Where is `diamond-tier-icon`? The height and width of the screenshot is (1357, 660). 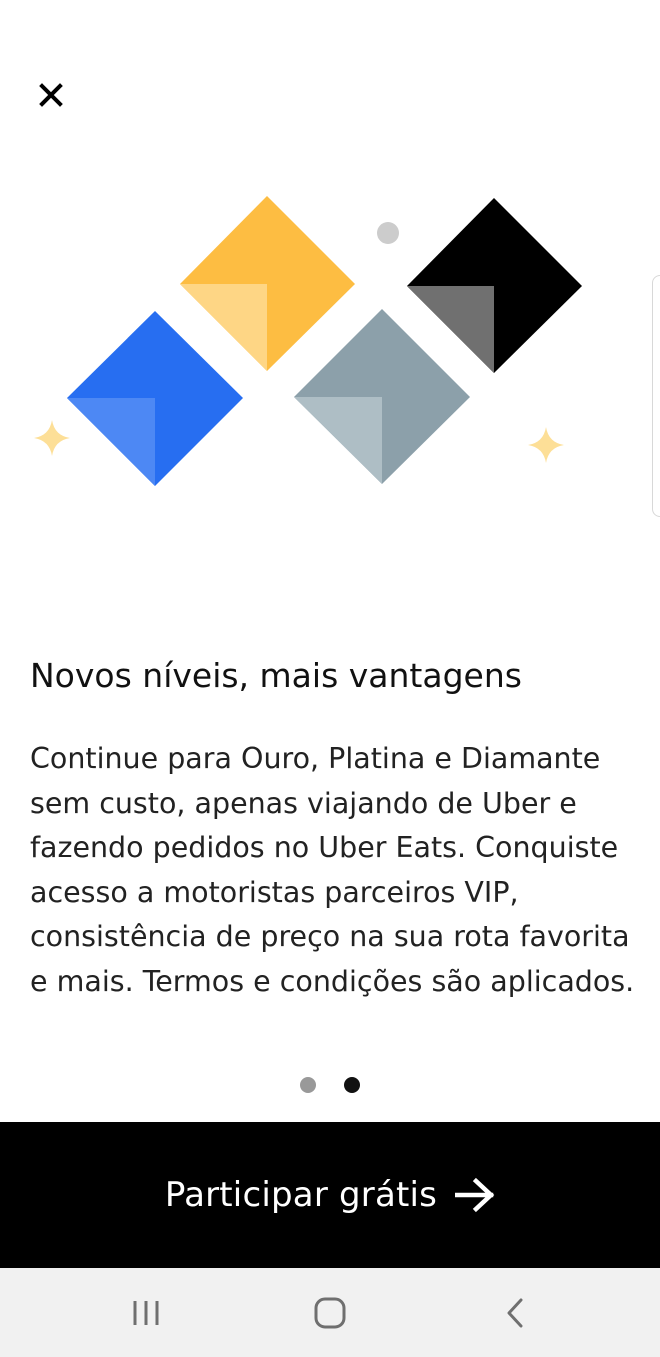 diamond-tier-icon is located at coordinates (494, 285).